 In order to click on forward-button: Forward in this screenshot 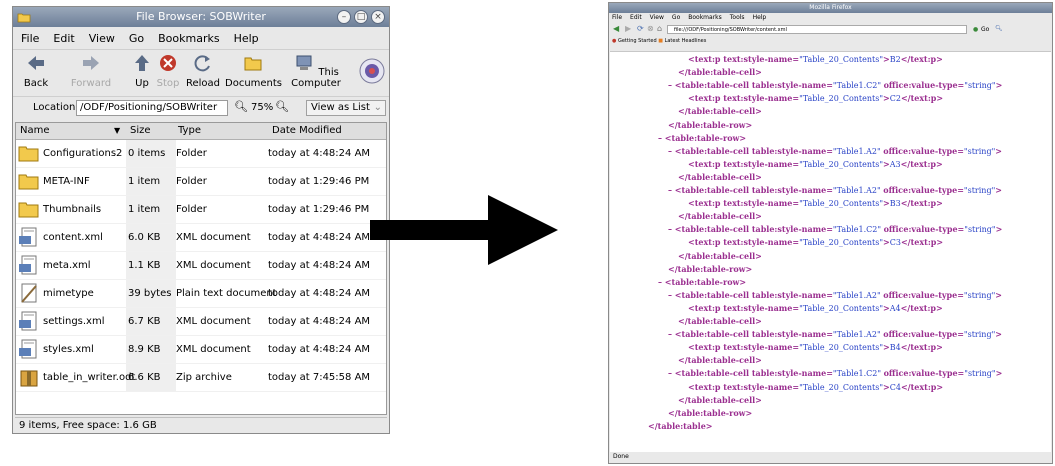, I will do `click(91, 71)`.